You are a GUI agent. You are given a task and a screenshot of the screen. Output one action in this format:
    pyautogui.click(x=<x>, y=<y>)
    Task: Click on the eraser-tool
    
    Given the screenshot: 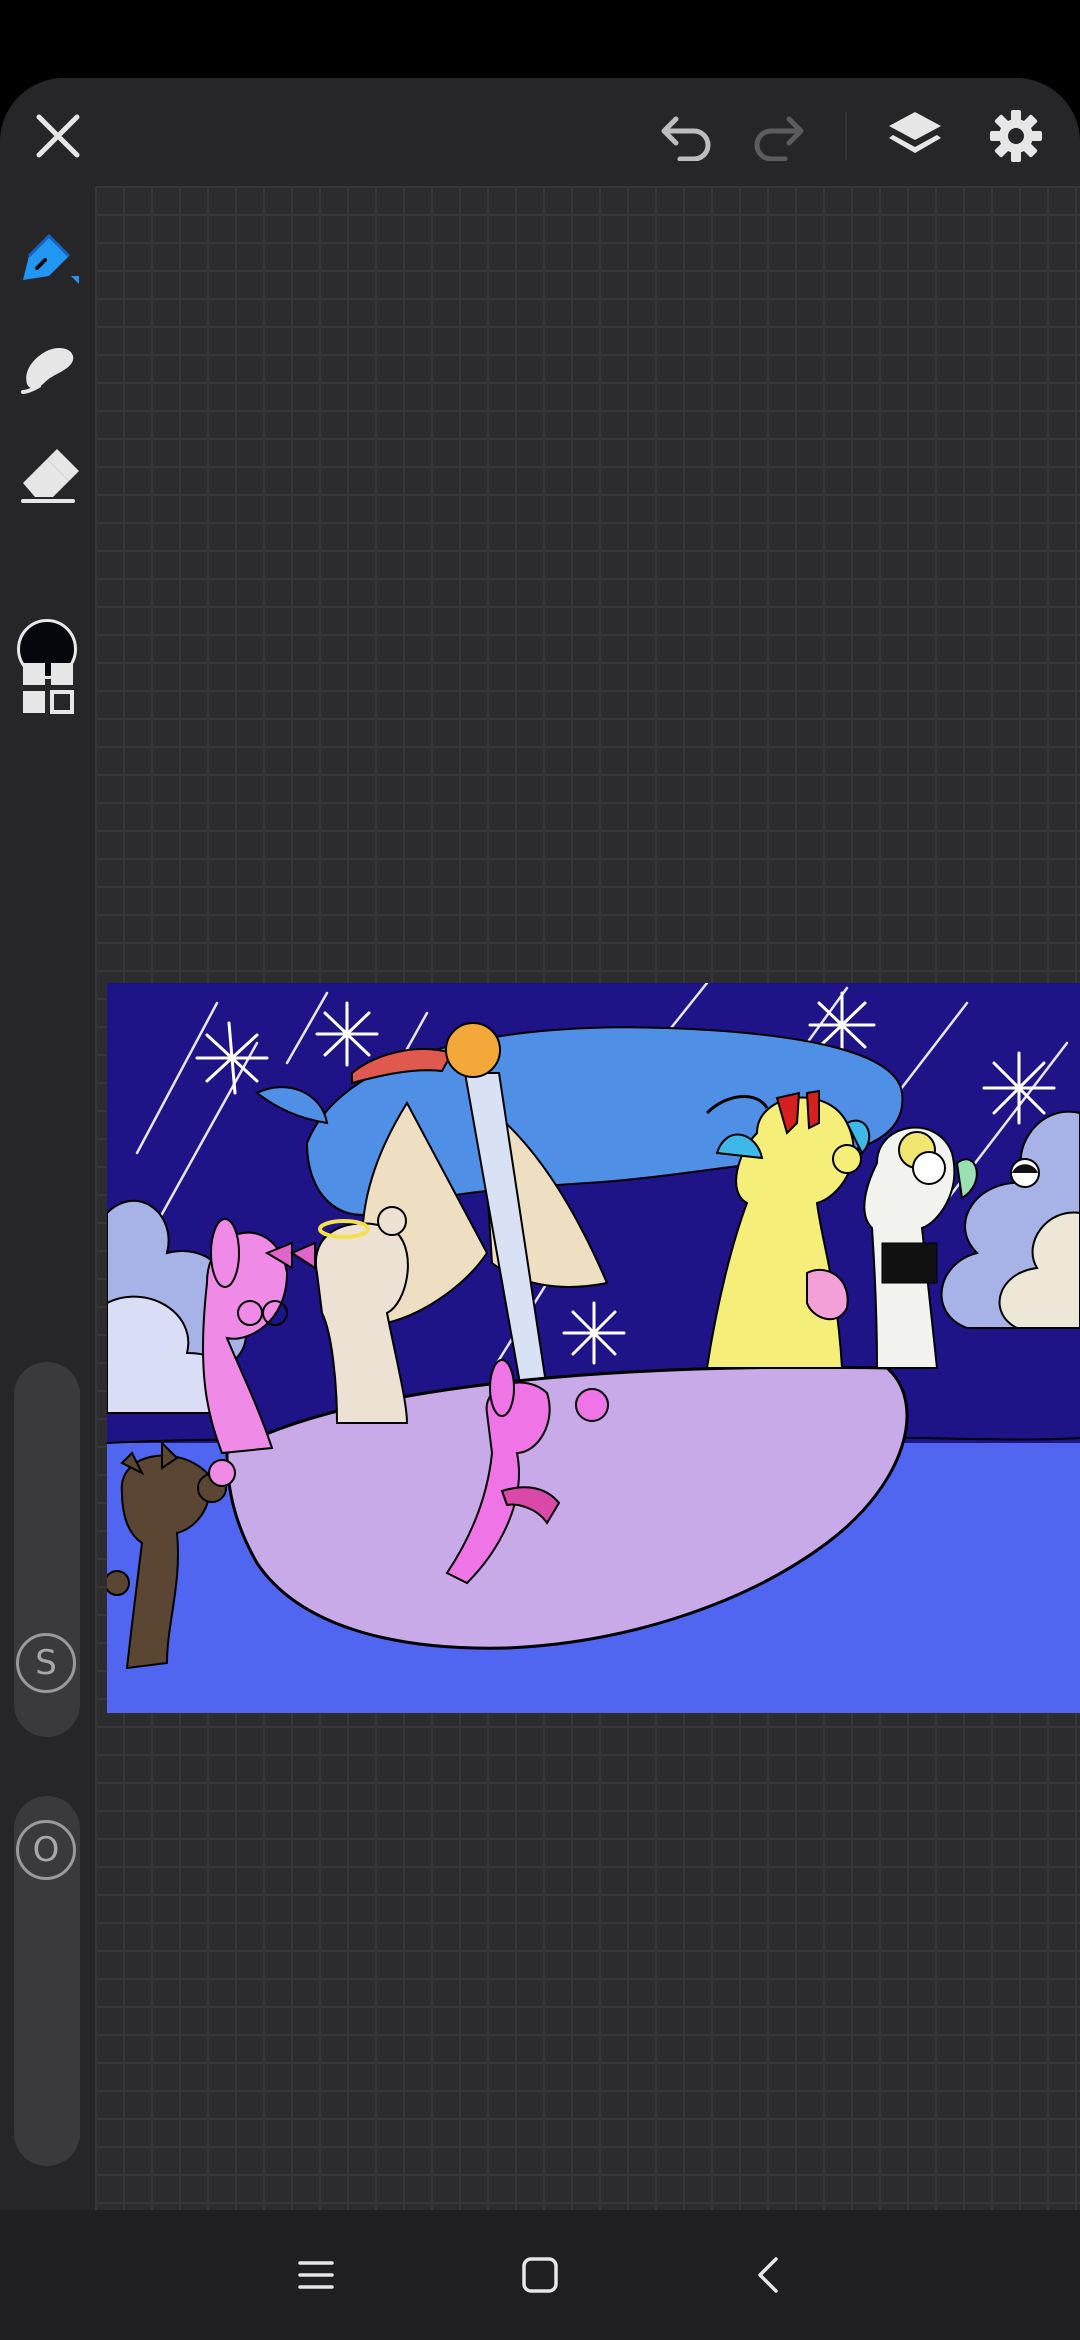 What is the action you would take?
    pyautogui.click(x=48, y=474)
    